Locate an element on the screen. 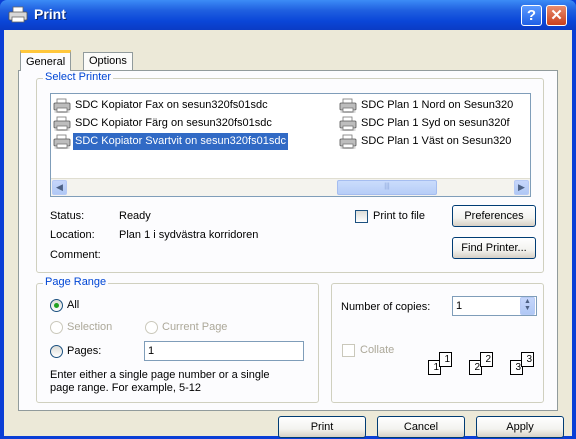 The image size is (576, 439). question-mark-icon: ? is located at coordinates (531, 15).